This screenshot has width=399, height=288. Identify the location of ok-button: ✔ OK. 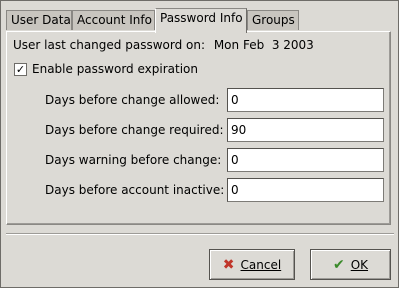
(350, 264).